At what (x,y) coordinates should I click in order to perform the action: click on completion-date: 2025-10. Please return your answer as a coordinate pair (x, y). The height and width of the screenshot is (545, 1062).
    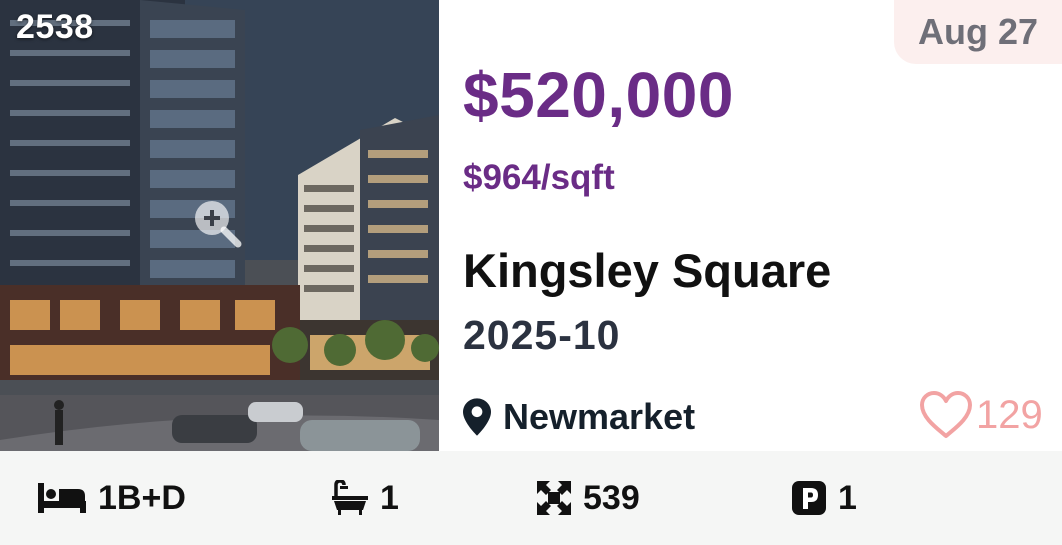
    Looking at the image, I should click on (542, 335).